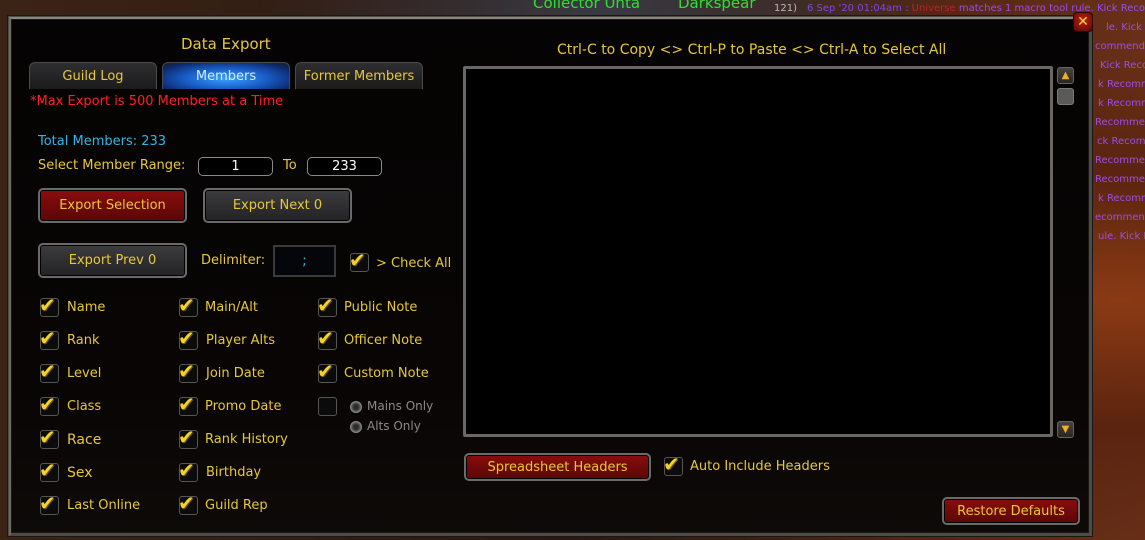  Describe the element at coordinates (394, 426) in the screenshot. I see `alts-only-label: Alts Only` at that location.